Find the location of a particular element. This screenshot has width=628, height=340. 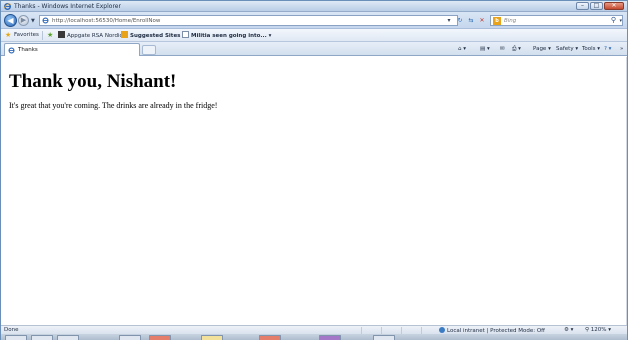

address-bar: http://localhost:56530/Home/EnrollNow is located at coordinates (248, 20).